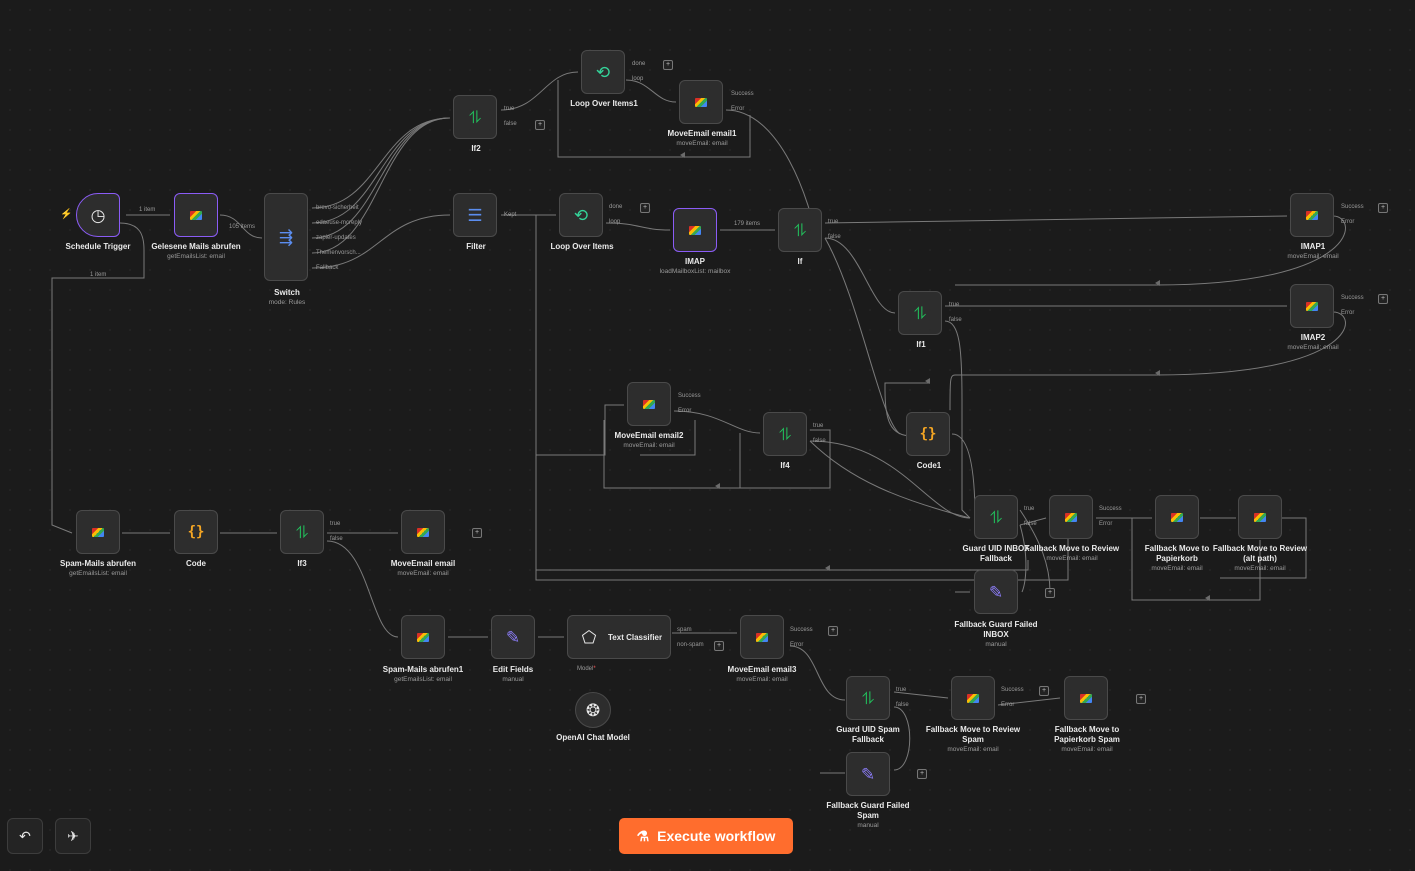 This screenshot has width=1415, height=871. Describe the element at coordinates (695, 230) in the screenshot. I see `node-imap` at that location.